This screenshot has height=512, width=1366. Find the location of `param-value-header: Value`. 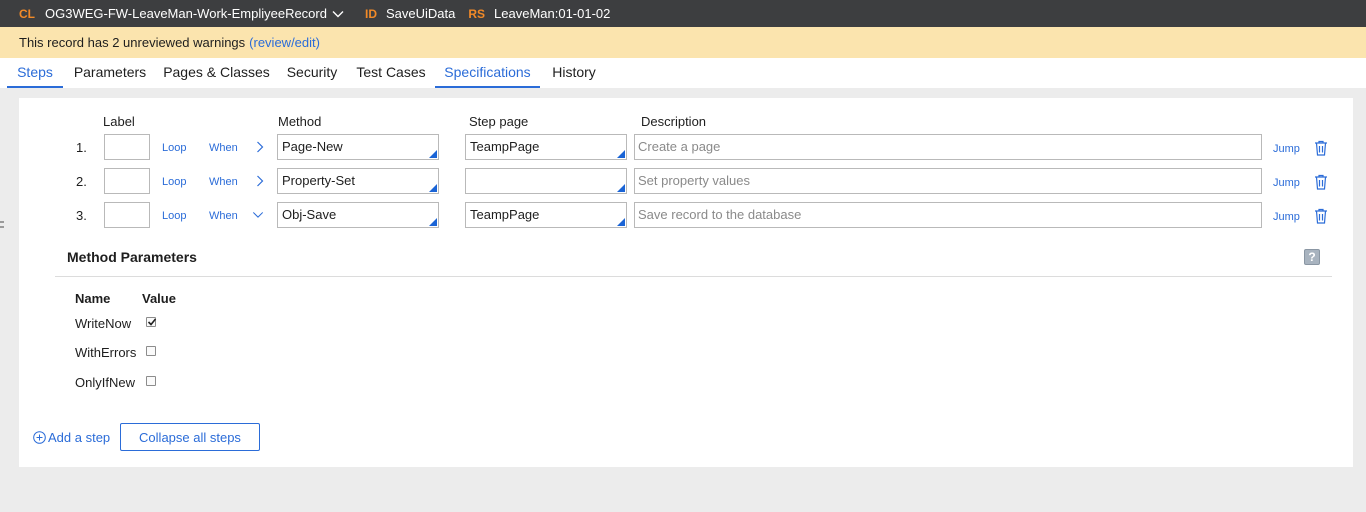

param-value-header: Value is located at coordinates (159, 298).